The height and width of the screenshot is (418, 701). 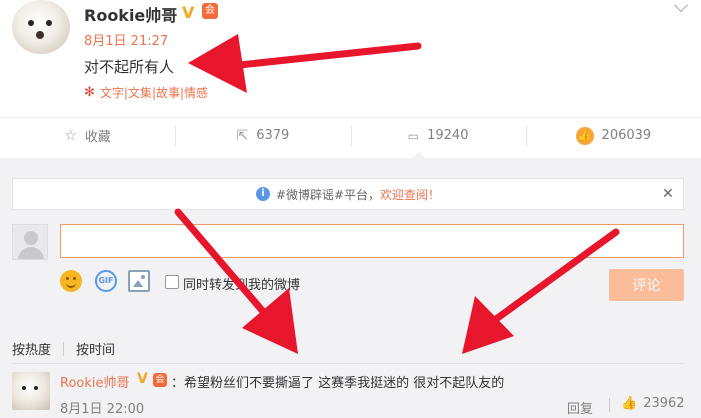 I want to click on comment-count: 19240, so click(x=448, y=135).